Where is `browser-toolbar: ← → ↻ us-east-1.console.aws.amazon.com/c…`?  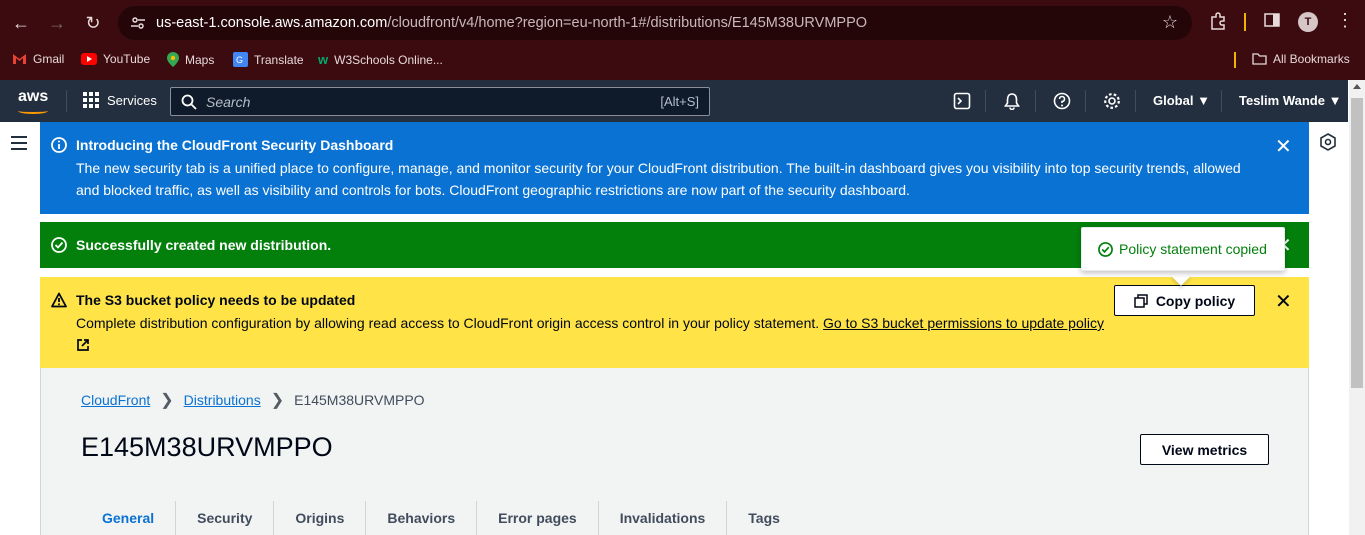
browser-toolbar: ← → ↻ us-east-1.console.aws.amazon.com/c… is located at coordinates (682, 40).